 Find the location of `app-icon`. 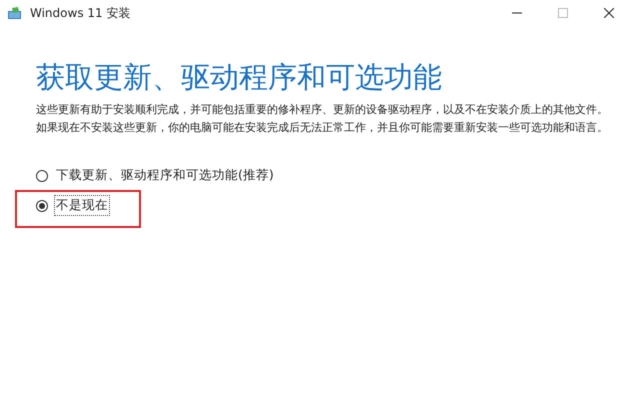

app-icon is located at coordinates (15, 13).